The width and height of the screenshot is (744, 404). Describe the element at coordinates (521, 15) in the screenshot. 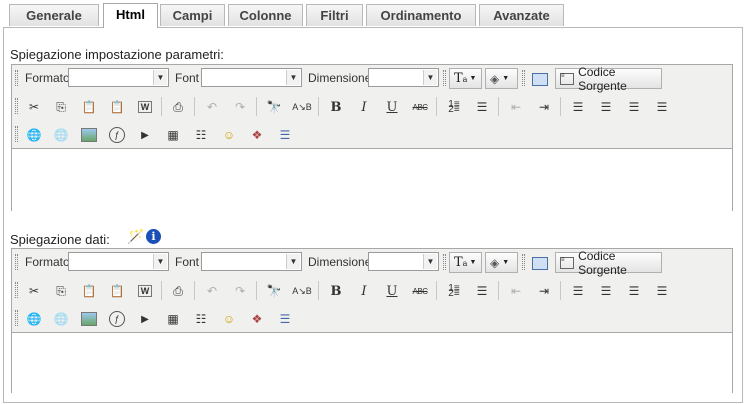

I see `tab-avanzate: Avanzate` at that location.